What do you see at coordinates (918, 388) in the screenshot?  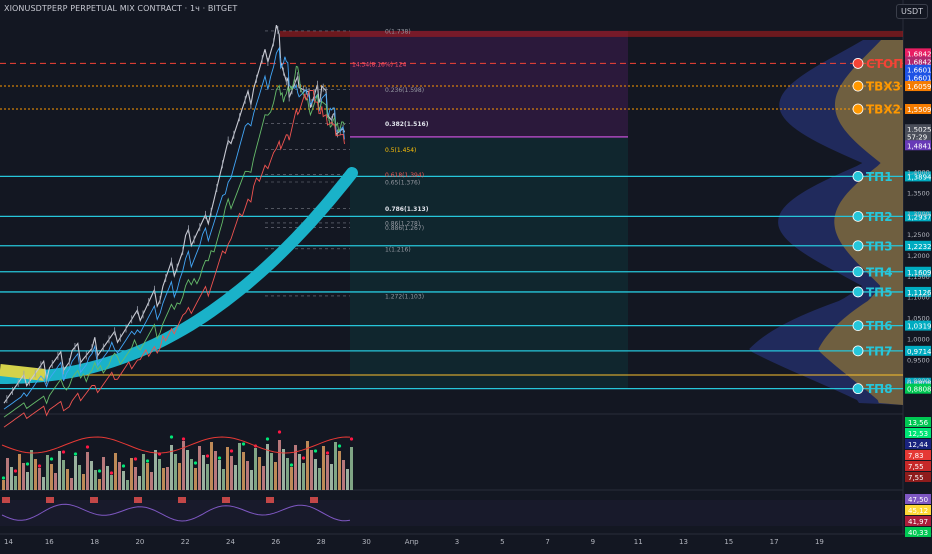 I see `price-badge: 0,8808` at bounding box center [918, 388].